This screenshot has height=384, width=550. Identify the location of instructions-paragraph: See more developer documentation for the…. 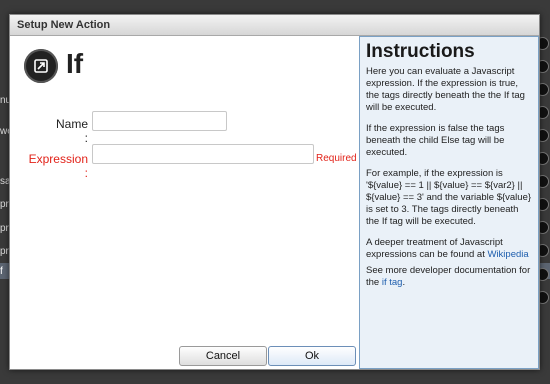
(449, 277).